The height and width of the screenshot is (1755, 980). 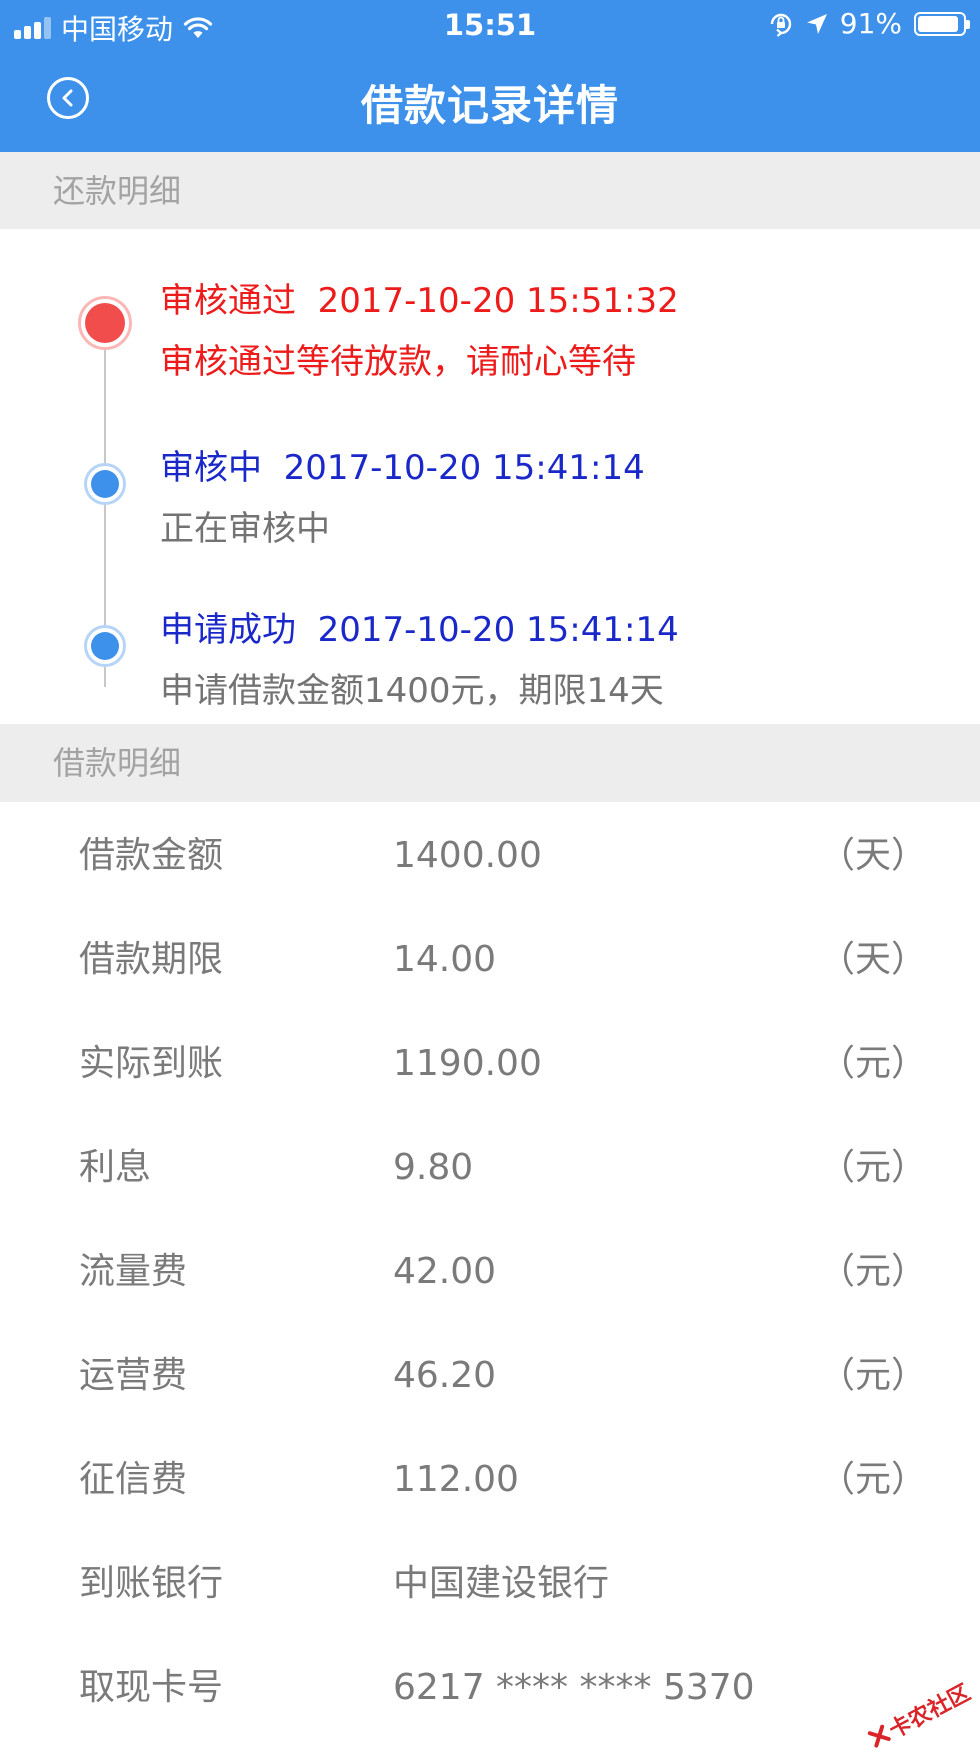 I want to click on status-bar: 中国移动 15:51 91%, so click(x=490, y=25).